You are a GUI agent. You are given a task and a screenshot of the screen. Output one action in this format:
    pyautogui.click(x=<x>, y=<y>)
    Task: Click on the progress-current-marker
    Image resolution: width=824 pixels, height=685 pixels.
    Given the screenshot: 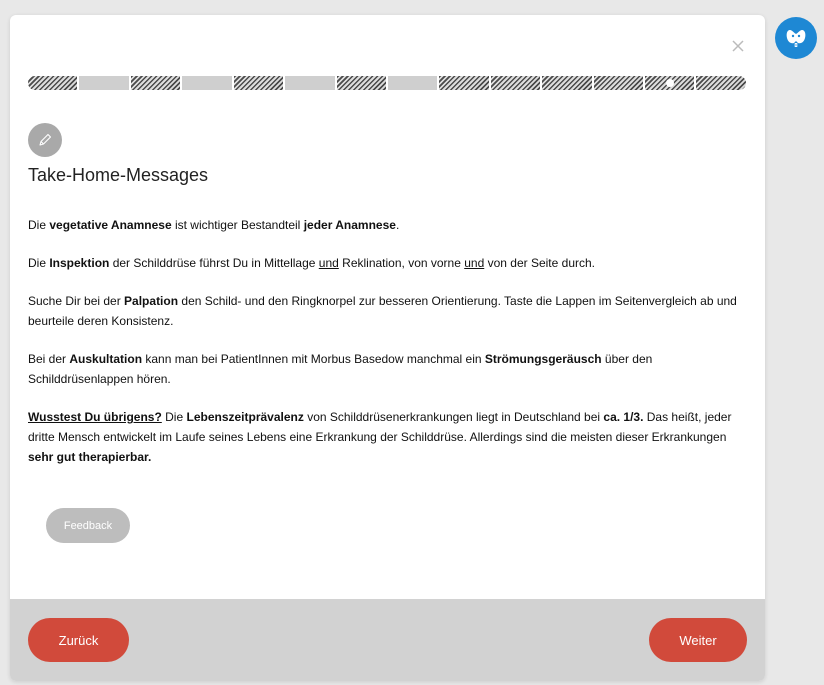 What is the action you would take?
    pyautogui.click(x=669, y=83)
    